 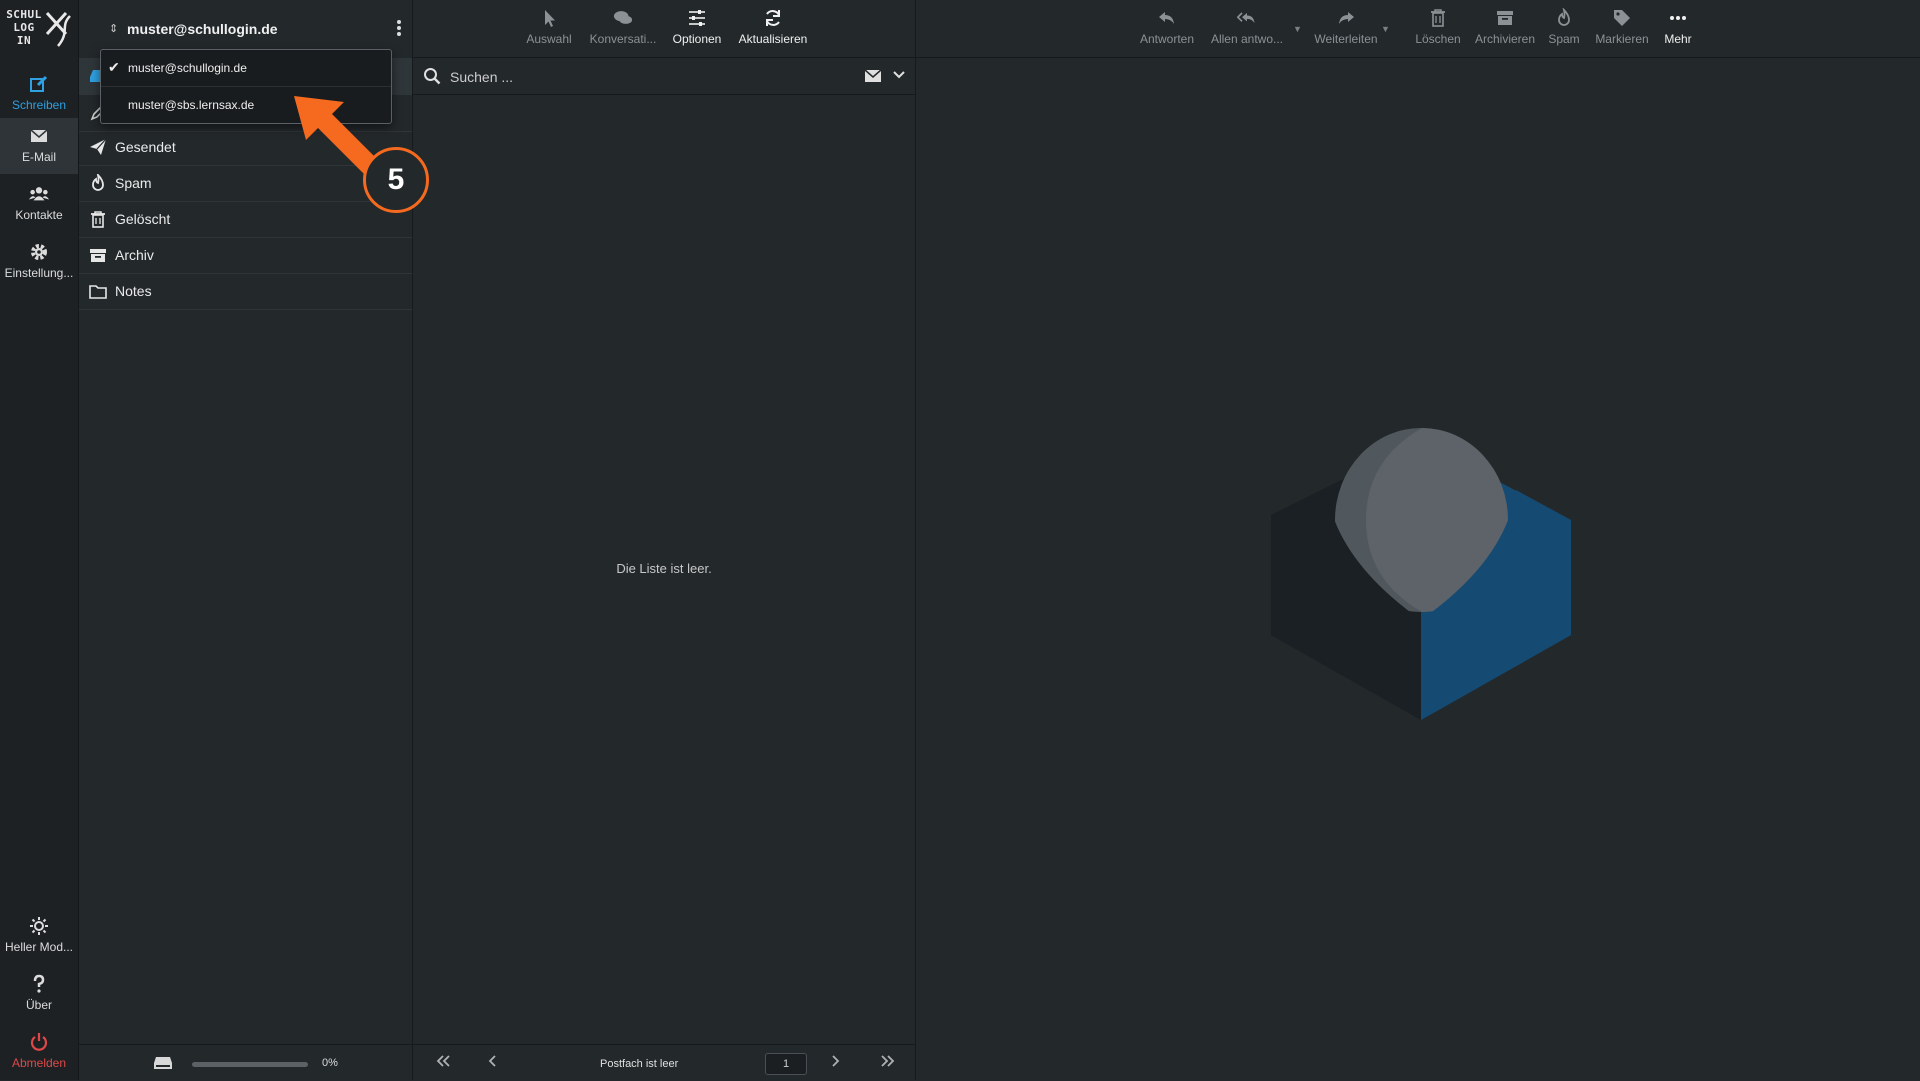 I want to click on pagination-bar: Postfach ist leer 1, so click(x=664, y=1062).